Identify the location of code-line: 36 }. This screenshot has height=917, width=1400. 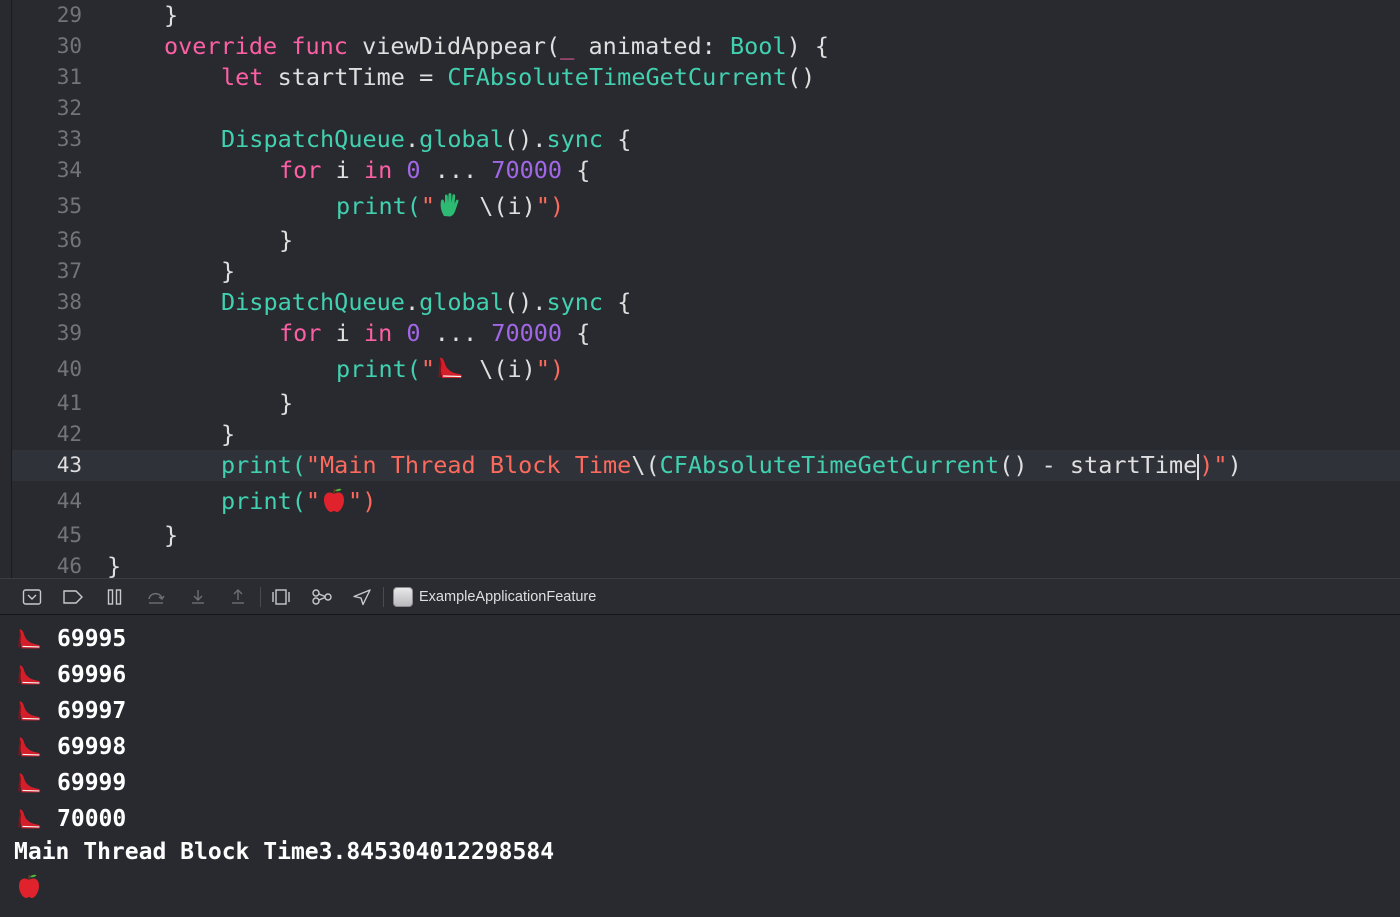
(700, 240).